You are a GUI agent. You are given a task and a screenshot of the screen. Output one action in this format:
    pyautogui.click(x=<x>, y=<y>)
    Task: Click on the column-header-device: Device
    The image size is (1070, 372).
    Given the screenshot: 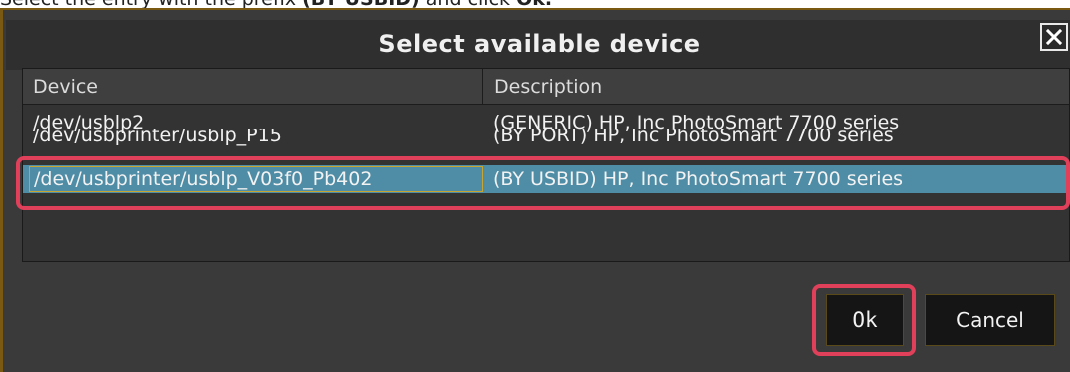 What is the action you would take?
    pyautogui.click(x=253, y=87)
    